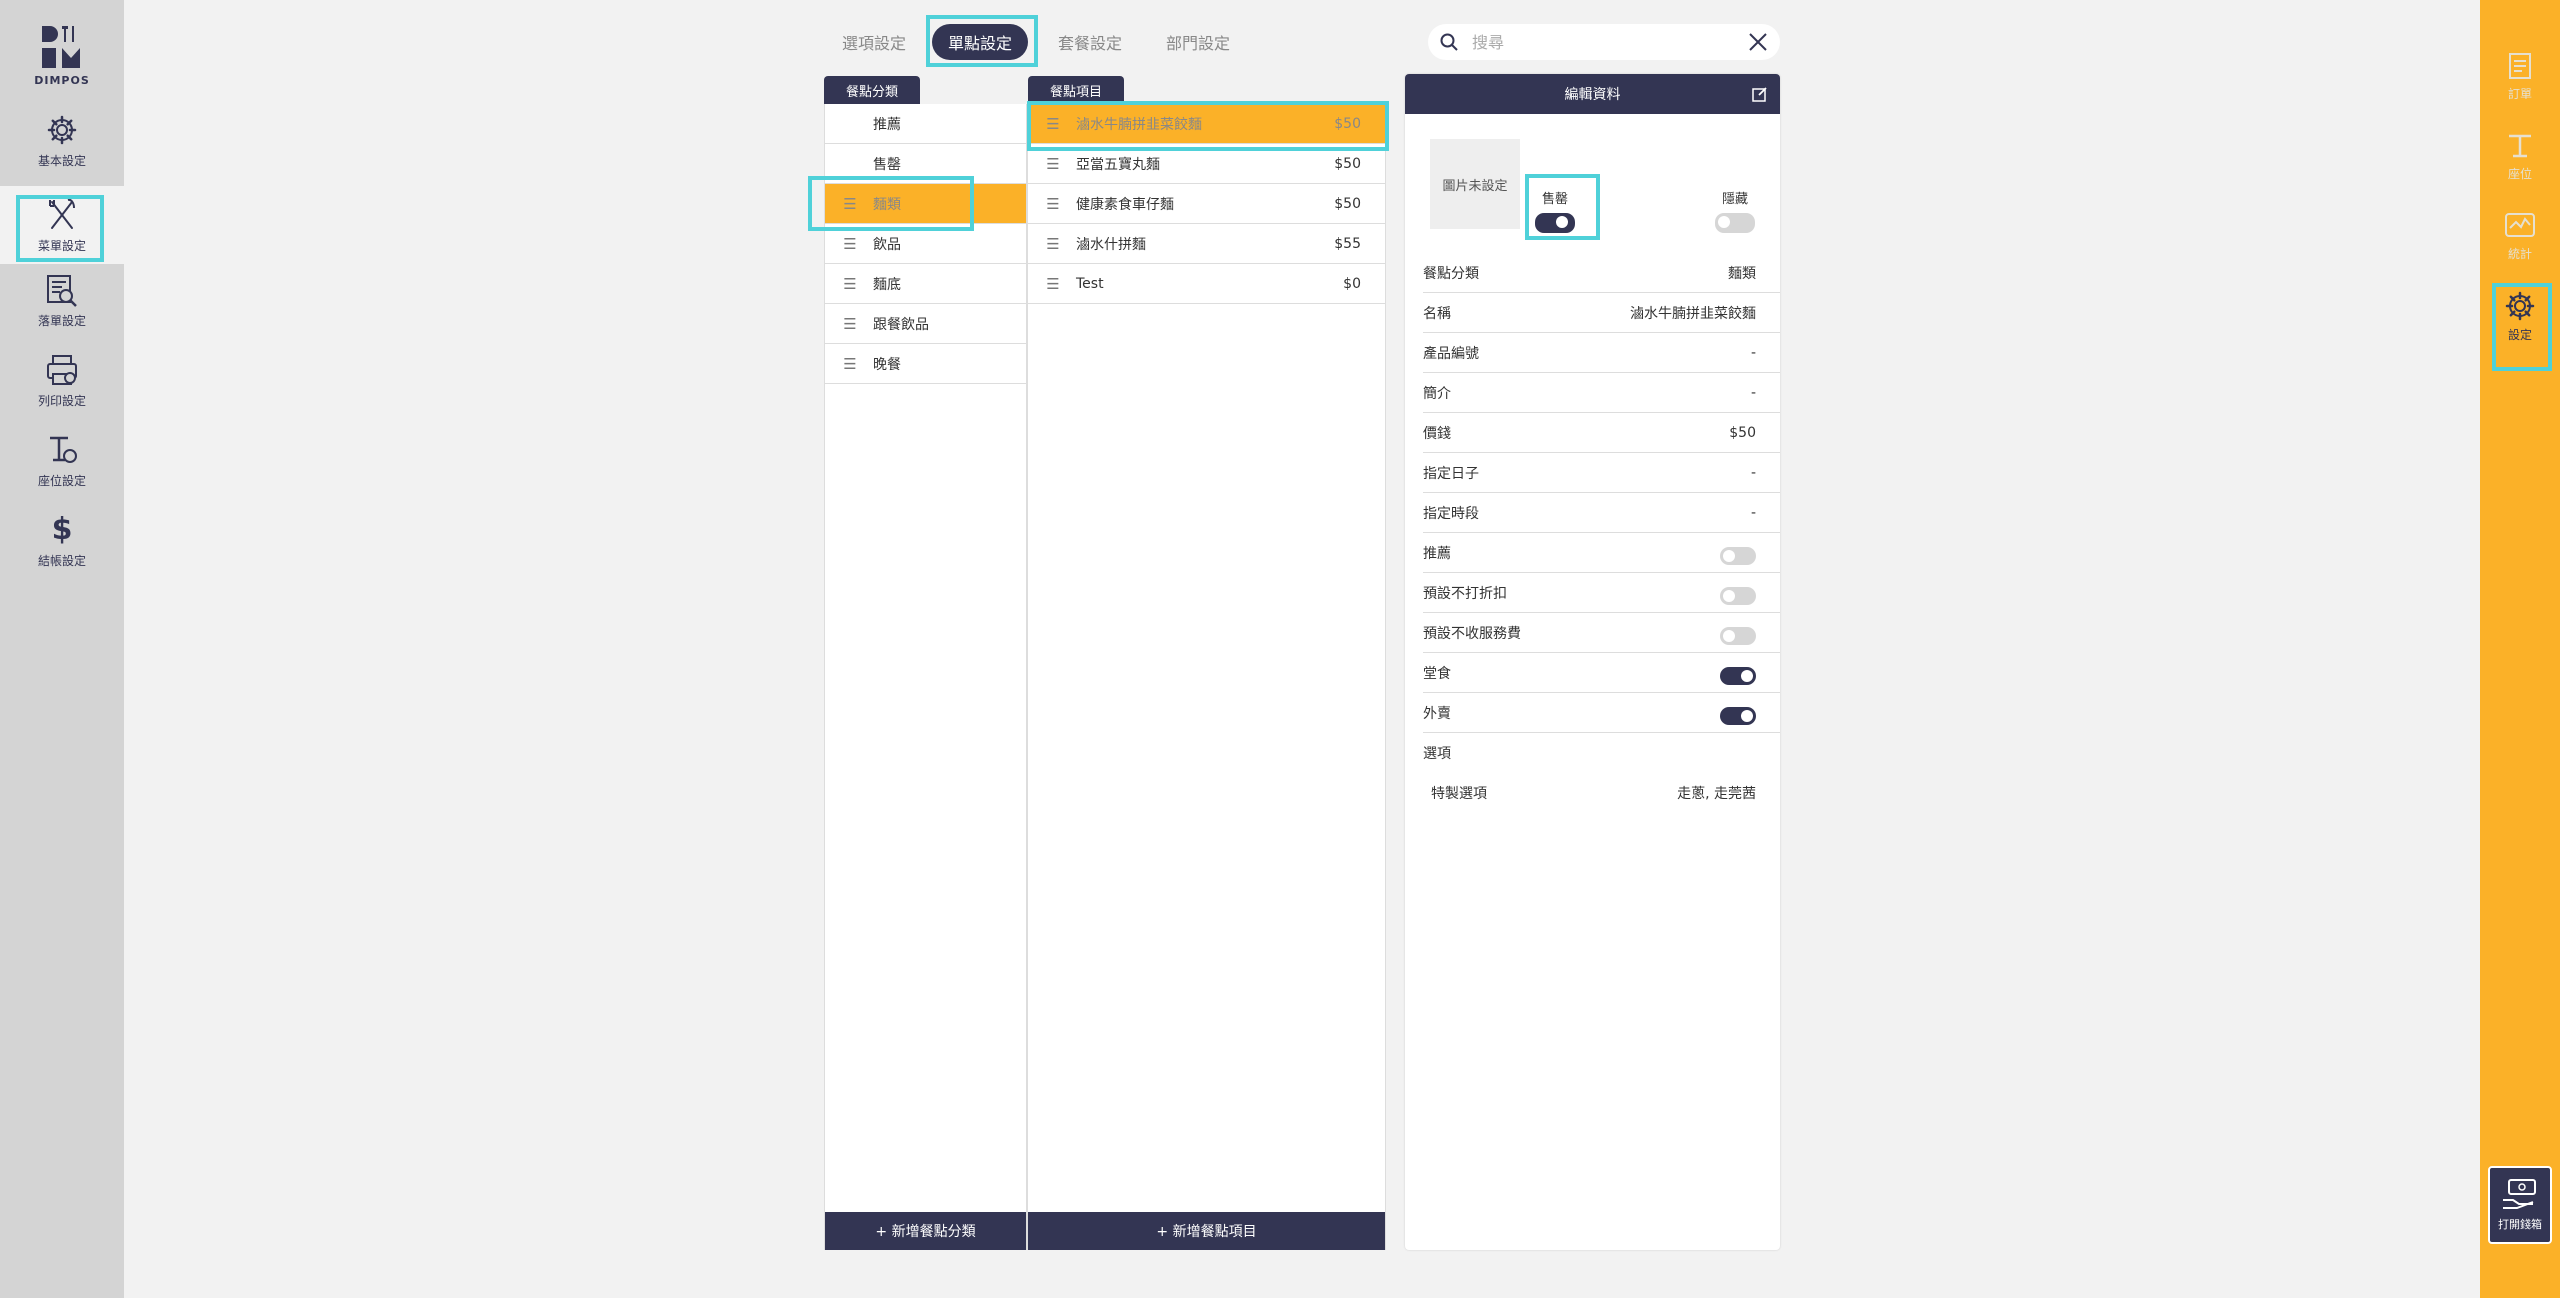 Image resolution: width=2560 pixels, height=1298 pixels. I want to click on field-value: 麵類, so click(1742, 273).